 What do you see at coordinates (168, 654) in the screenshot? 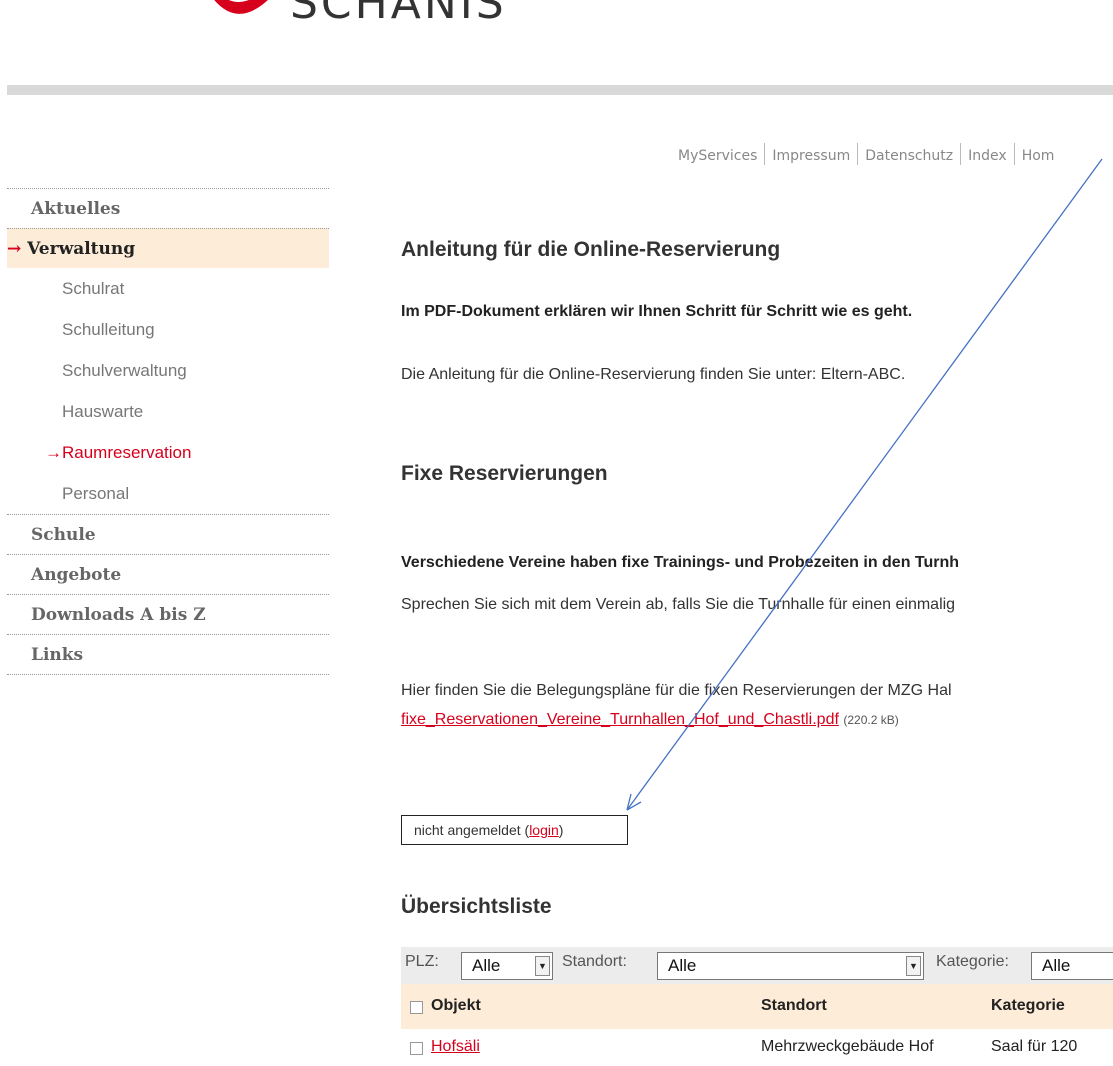
I see `nav-item-links: Links` at bounding box center [168, 654].